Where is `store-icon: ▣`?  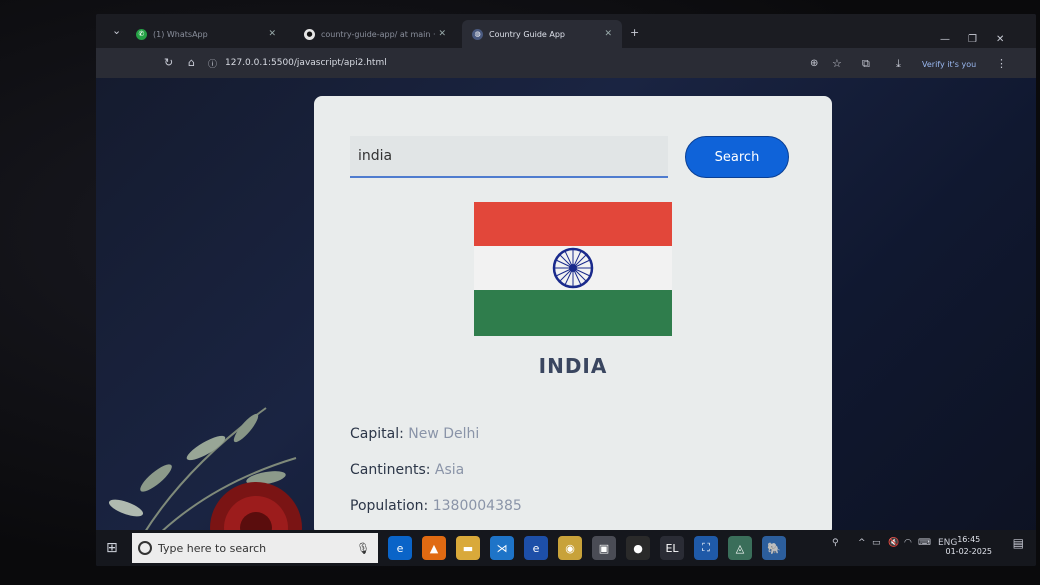
store-icon: ▣ is located at coordinates (604, 548).